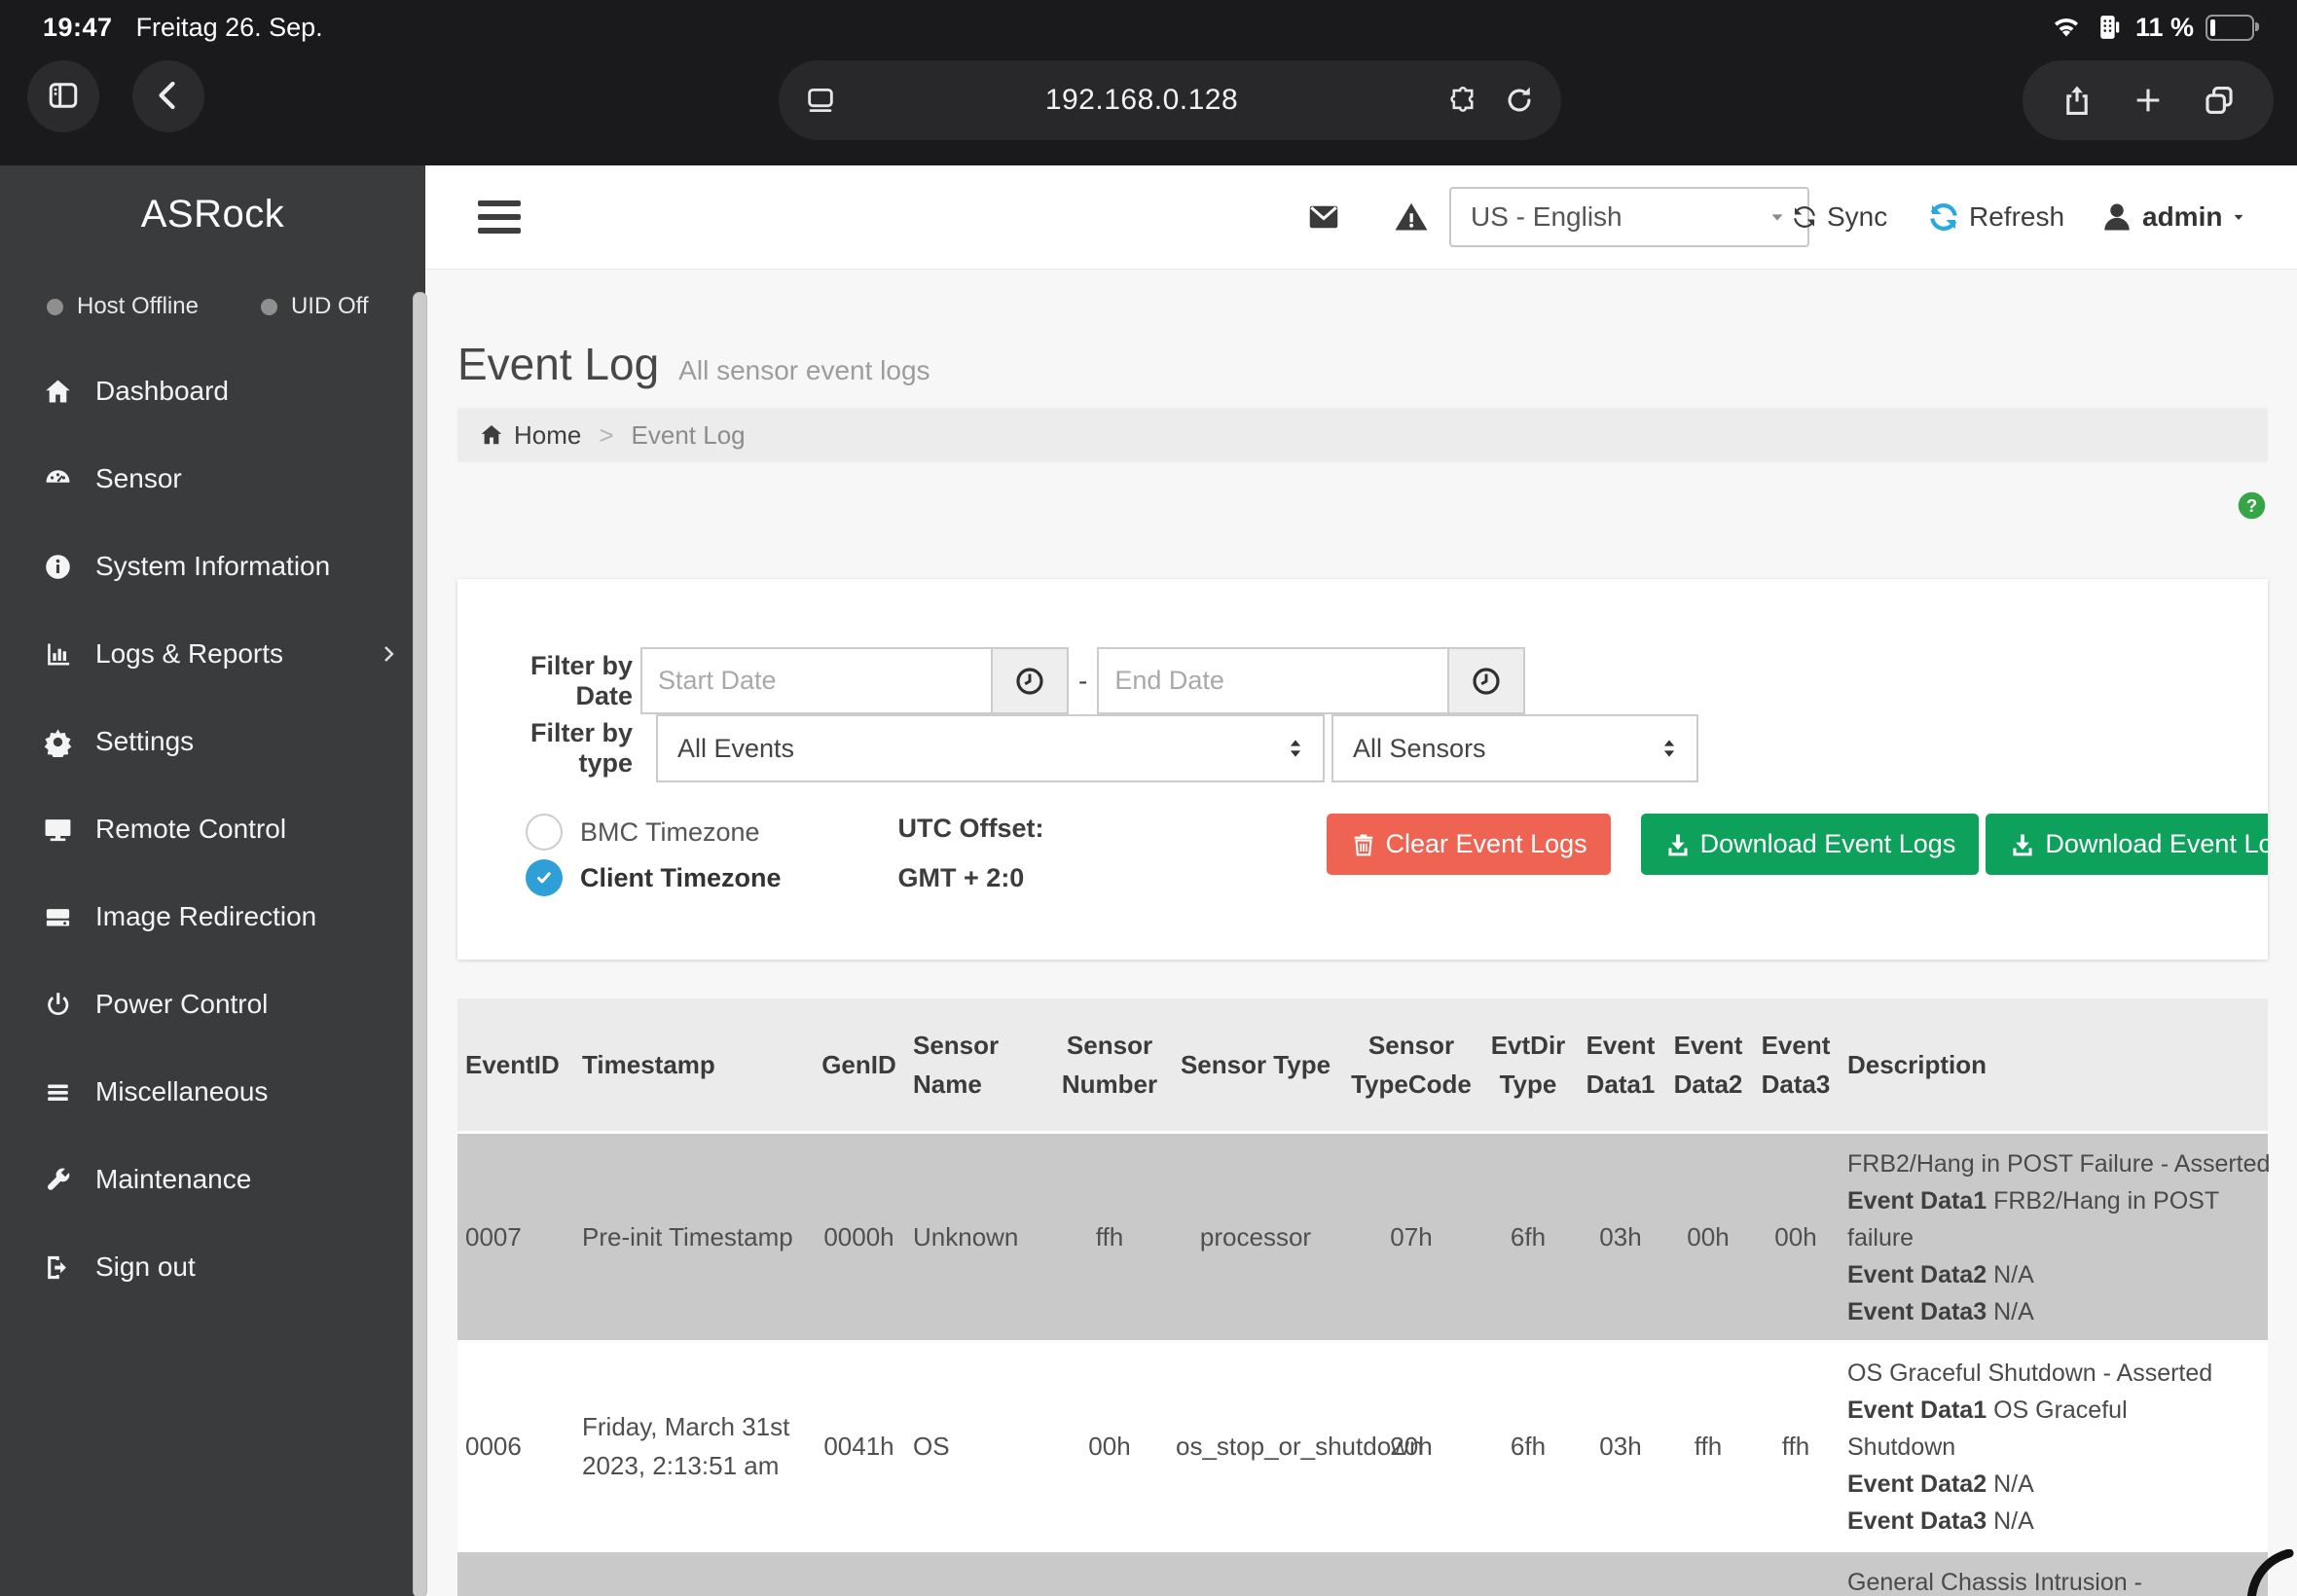 This screenshot has height=1596, width=2297. I want to click on gear-icon, so click(57, 742).